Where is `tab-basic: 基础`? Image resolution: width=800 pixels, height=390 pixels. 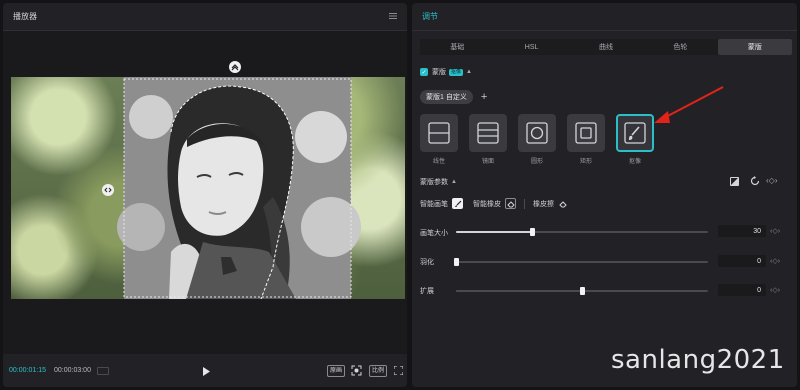 tab-basic: 基础 is located at coordinates (457, 47).